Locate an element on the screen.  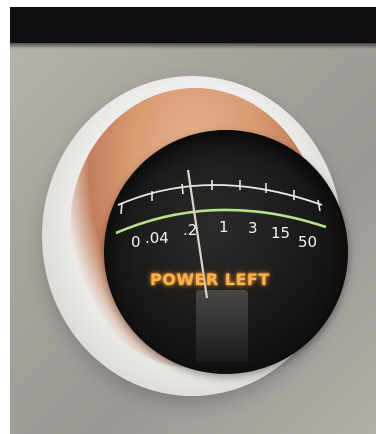
scale-label-50: 50 is located at coordinates (307, 242).